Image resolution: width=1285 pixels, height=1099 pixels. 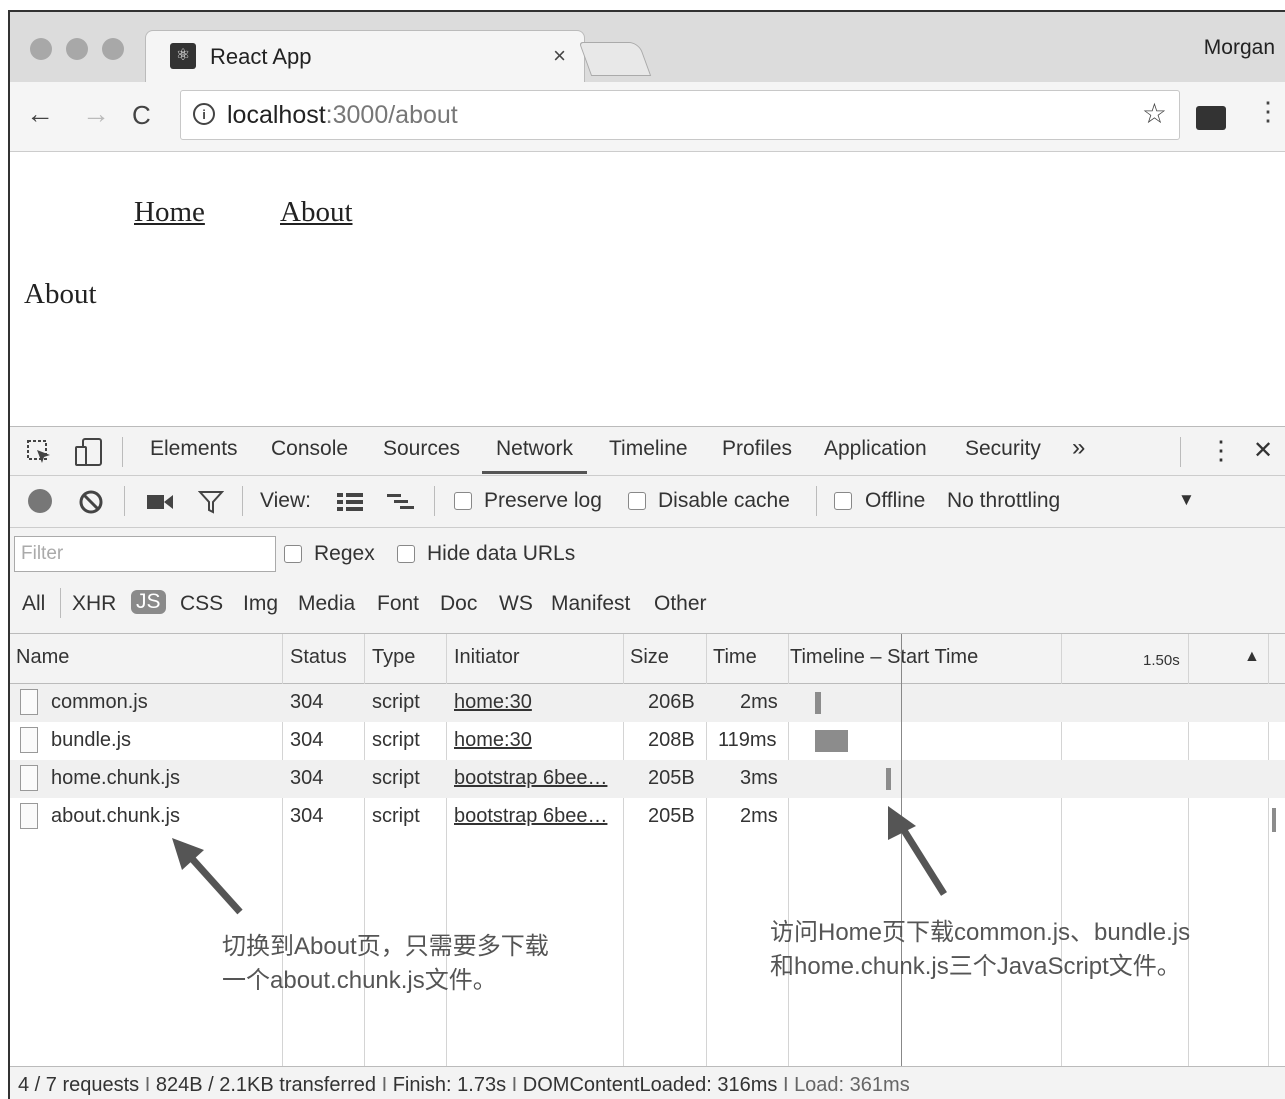 What do you see at coordinates (113, 49) in the screenshot?
I see `window-zoom-dot` at bounding box center [113, 49].